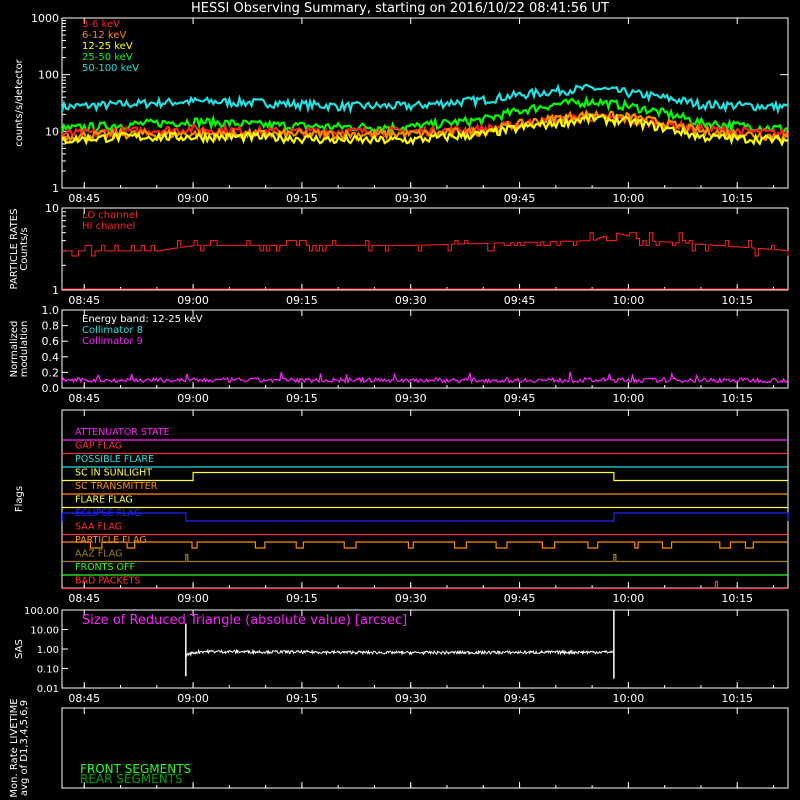  What do you see at coordinates (19, 499) in the screenshot?
I see `y-axis-label: Flags` at bounding box center [19, 499].